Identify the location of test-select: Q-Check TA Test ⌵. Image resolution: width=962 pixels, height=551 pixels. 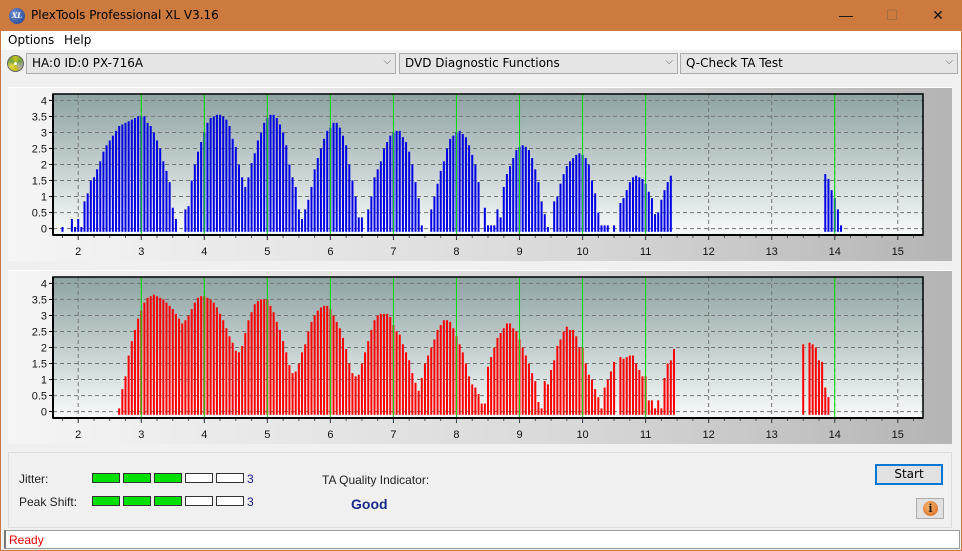
(819, 63).